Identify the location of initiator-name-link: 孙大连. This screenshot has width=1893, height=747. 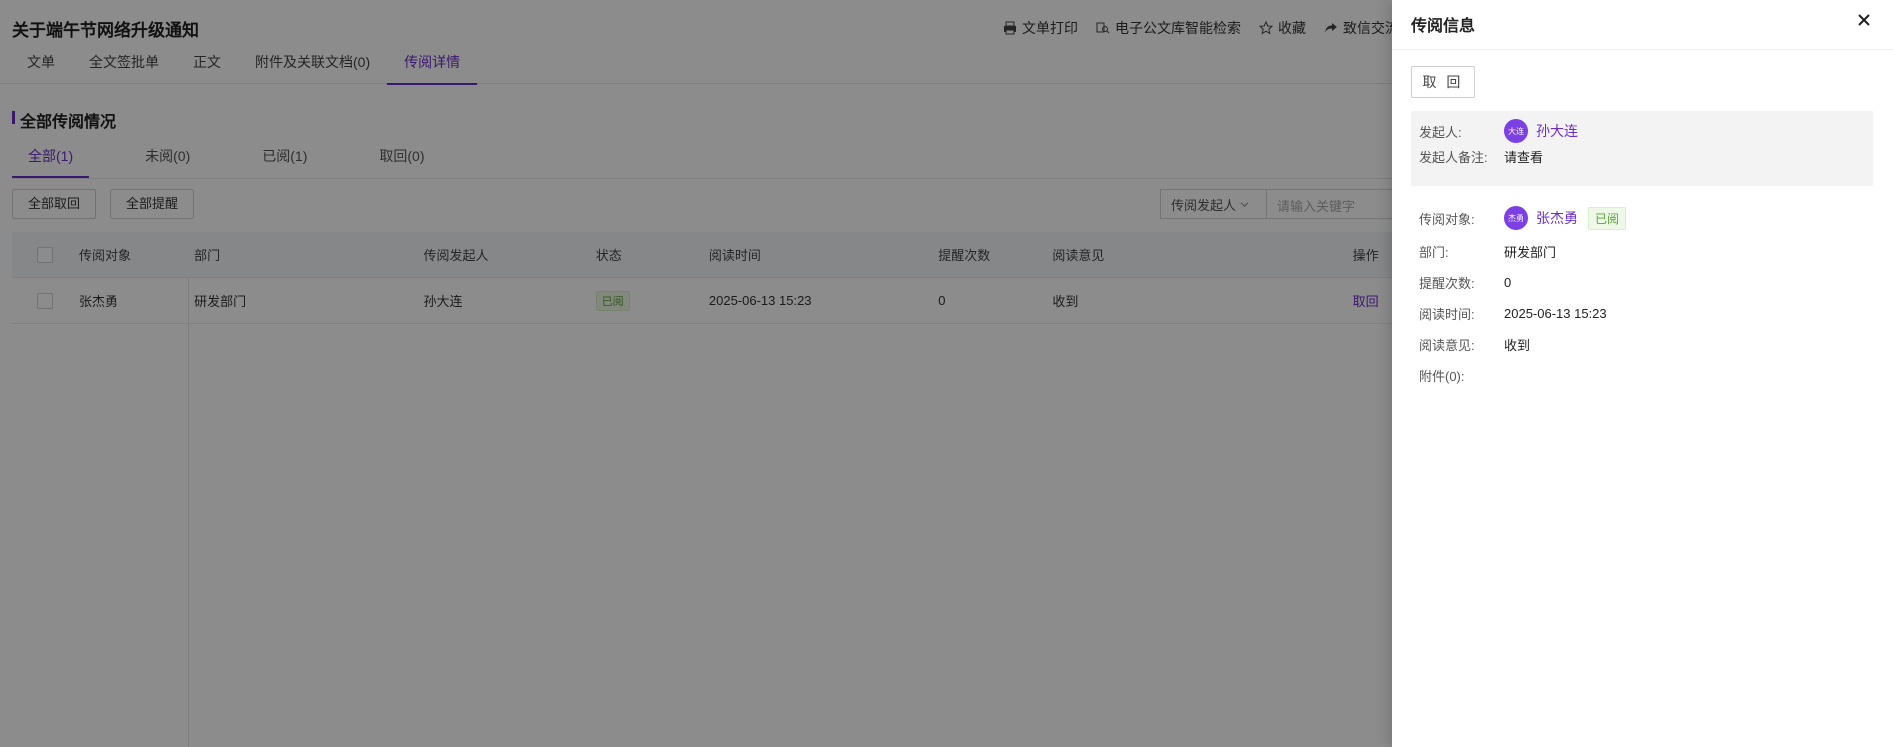
(1557, 131).